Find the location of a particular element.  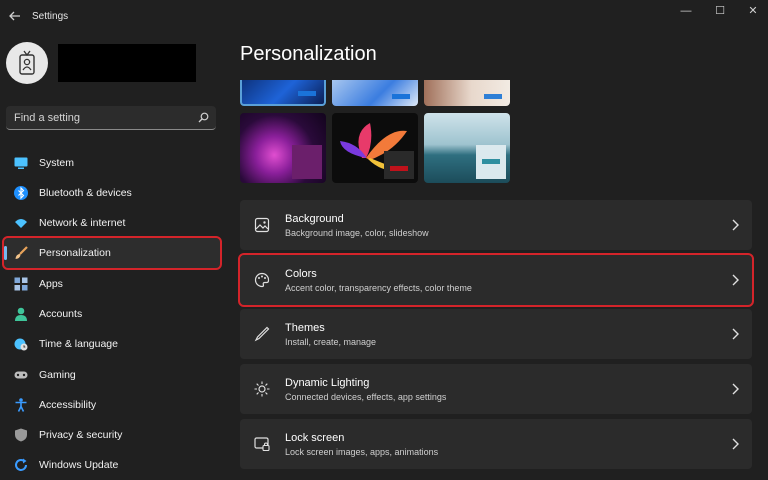

lighting-icon is located at coordinates (262, 389).